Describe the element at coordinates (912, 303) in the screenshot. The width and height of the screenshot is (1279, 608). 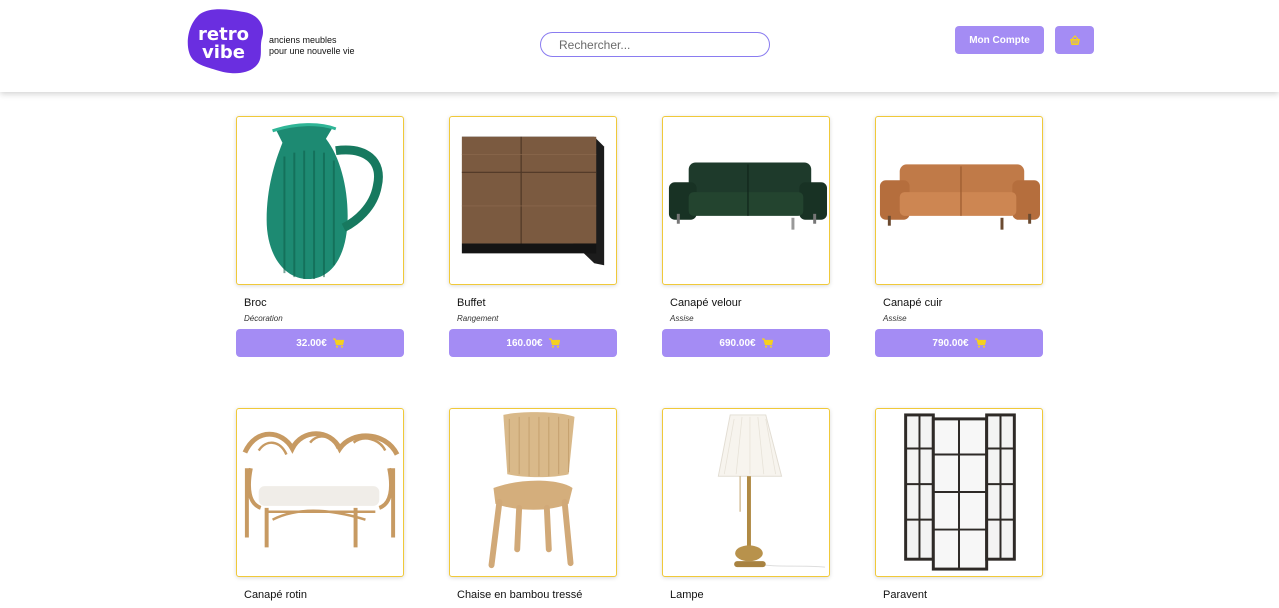
I see `product-name: Canapé cuir` at that location.